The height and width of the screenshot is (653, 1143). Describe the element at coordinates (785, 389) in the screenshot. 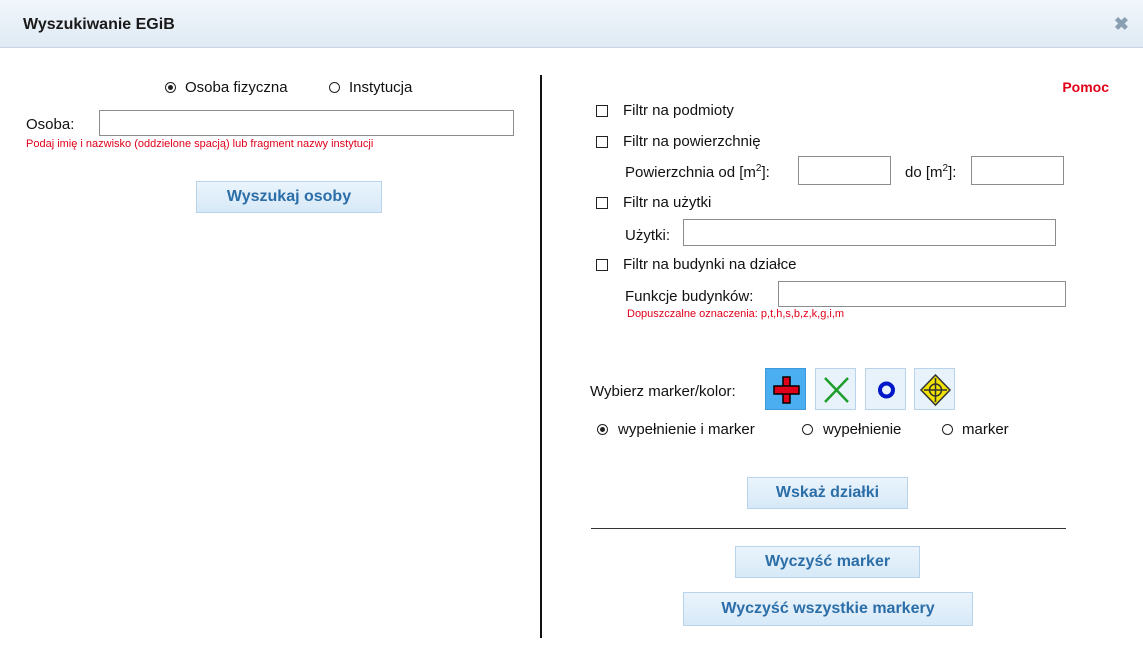

I see `red-cross-marker-icon` at that location.